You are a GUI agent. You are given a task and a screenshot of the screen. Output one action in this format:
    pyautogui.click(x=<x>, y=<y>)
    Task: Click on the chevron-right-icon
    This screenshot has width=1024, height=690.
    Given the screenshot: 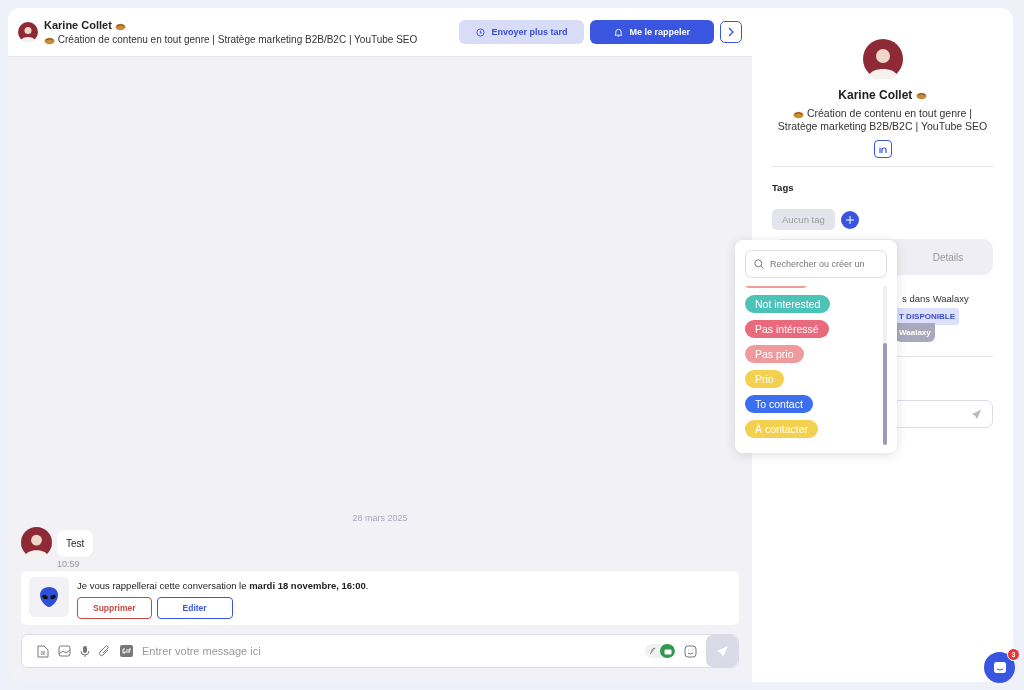 What is the action you would take?
    pyautogui.click(x=731, y=32)
    